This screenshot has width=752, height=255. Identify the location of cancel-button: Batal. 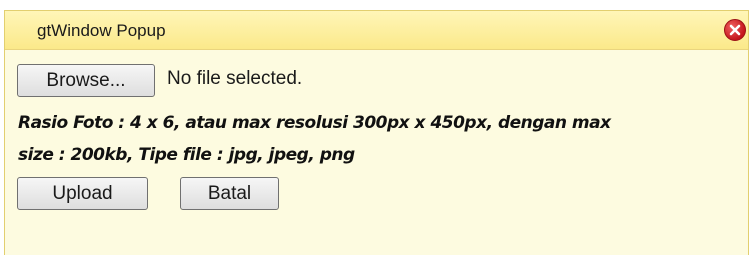
(229, 193).